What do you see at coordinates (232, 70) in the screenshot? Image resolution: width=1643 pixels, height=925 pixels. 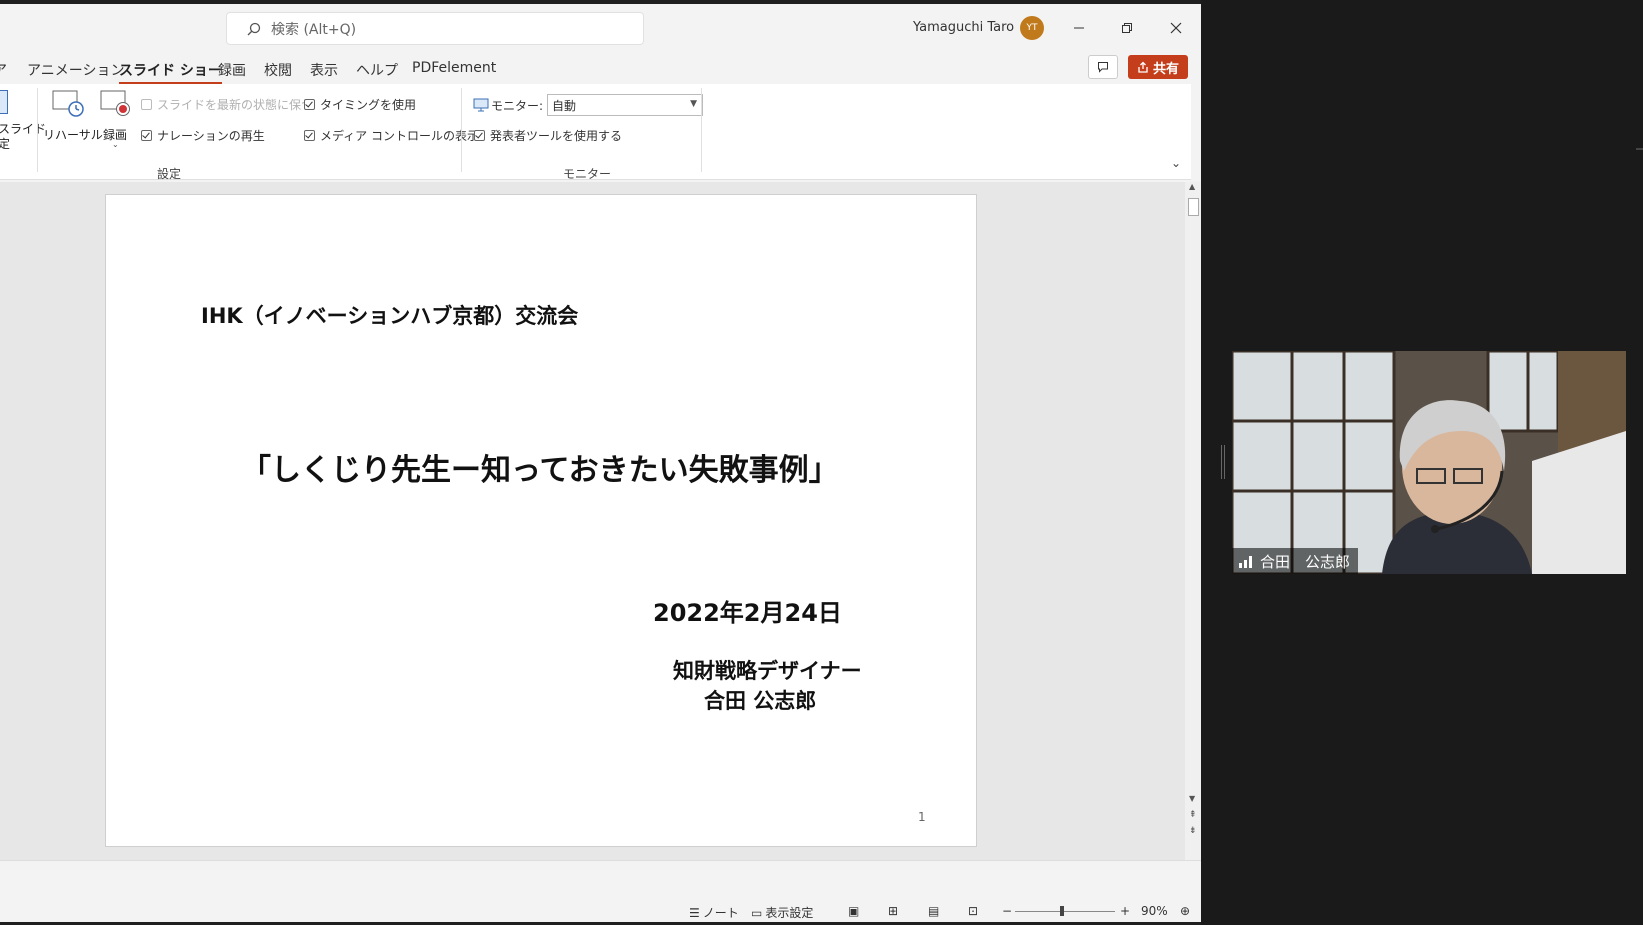 I see `tab-record: 録画` at bounding box center [232, 70].